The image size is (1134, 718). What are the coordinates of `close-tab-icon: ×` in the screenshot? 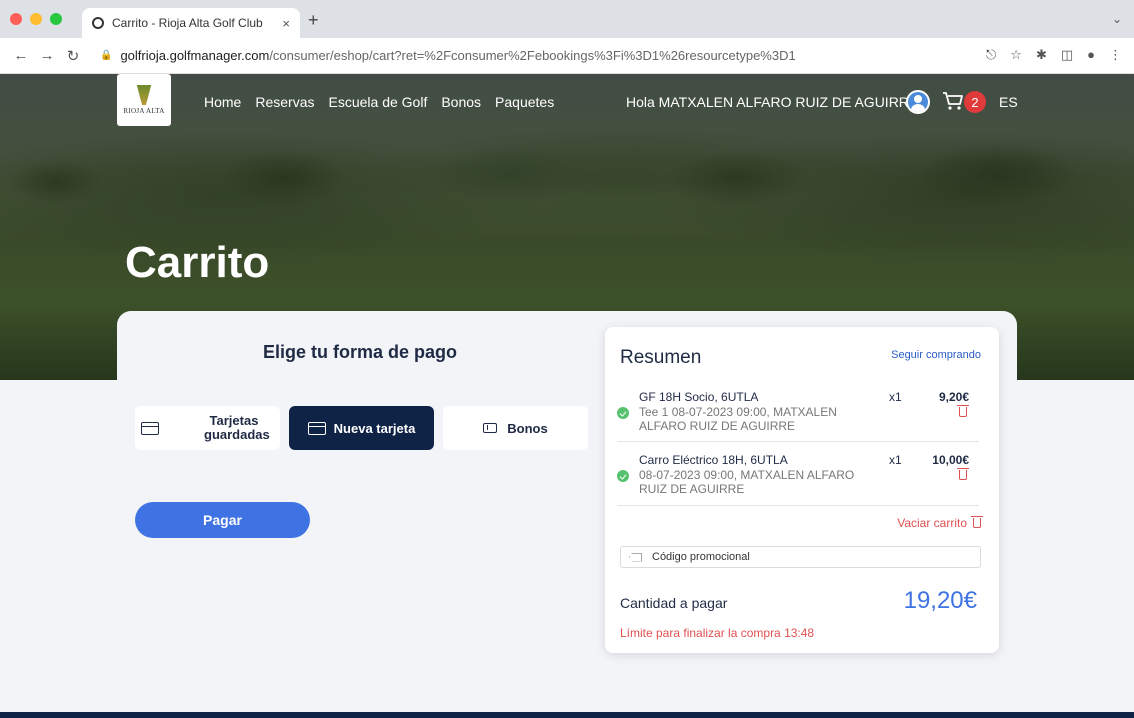 It's located at (286, 23).